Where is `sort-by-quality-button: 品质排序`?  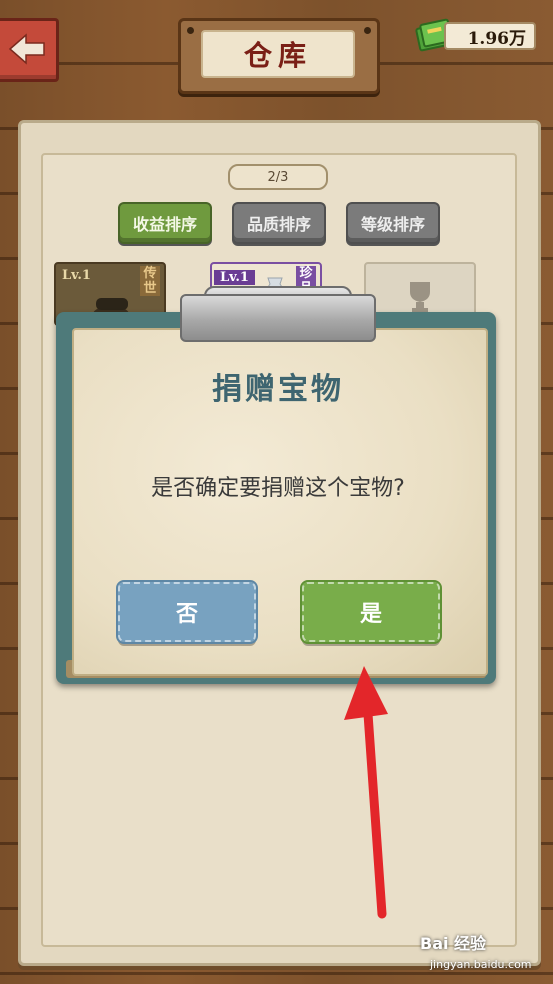 sort-by-quality-button: 品质排序 is located at coordinates (279, 223).